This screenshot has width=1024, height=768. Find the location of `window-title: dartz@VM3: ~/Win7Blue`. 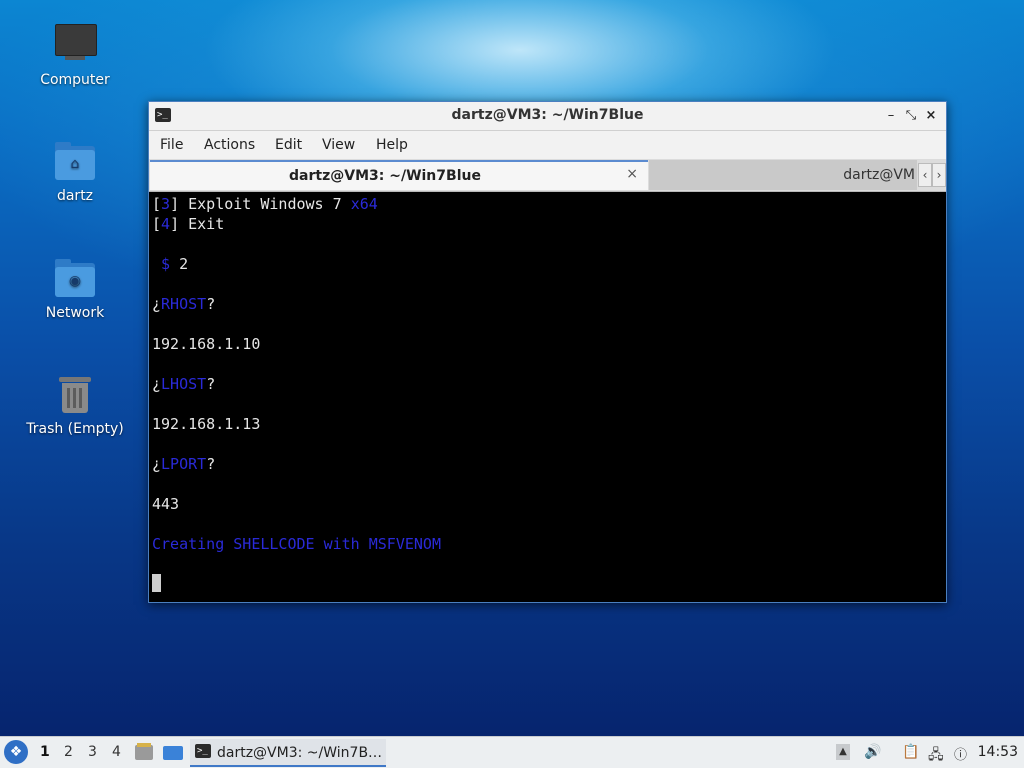

window-title: dartz@VM3: ~/Win7Blue is located at coordinates (547, 115).